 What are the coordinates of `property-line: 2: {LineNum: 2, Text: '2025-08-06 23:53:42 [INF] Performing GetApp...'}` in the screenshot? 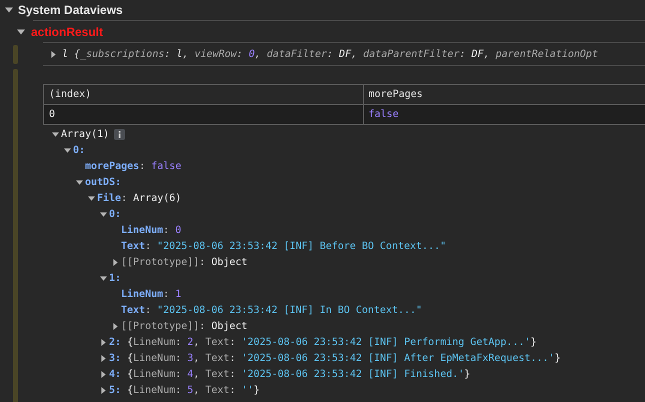 It's located at (323, 342).